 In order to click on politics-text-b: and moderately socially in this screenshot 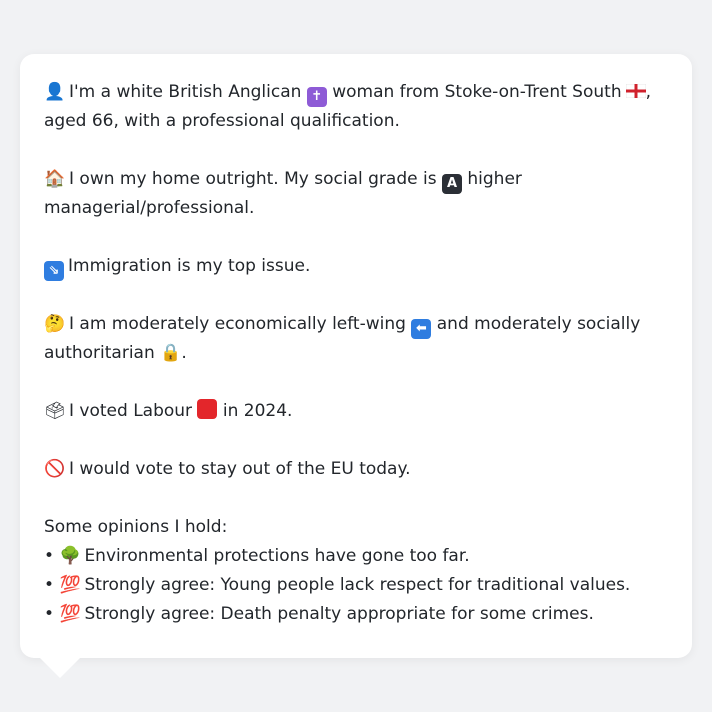, I will do `click(538, 324)`.